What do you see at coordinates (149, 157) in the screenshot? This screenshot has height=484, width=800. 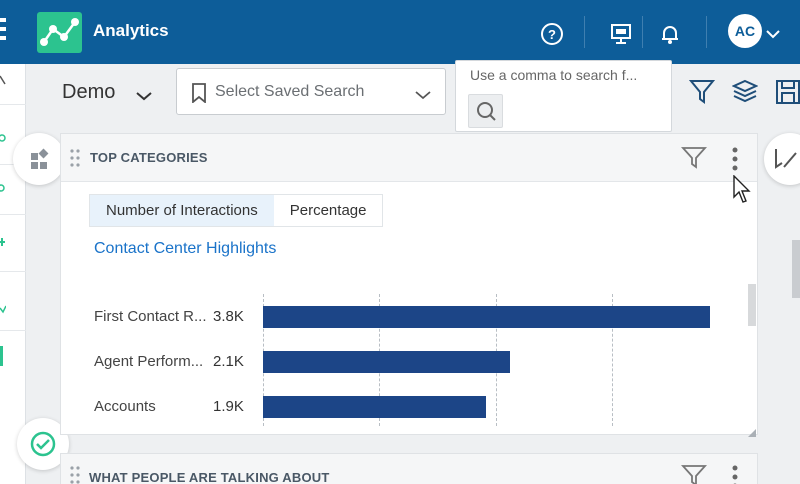 I see `card-title: TOP CATEGORIES` at bounding box center [149, 157].